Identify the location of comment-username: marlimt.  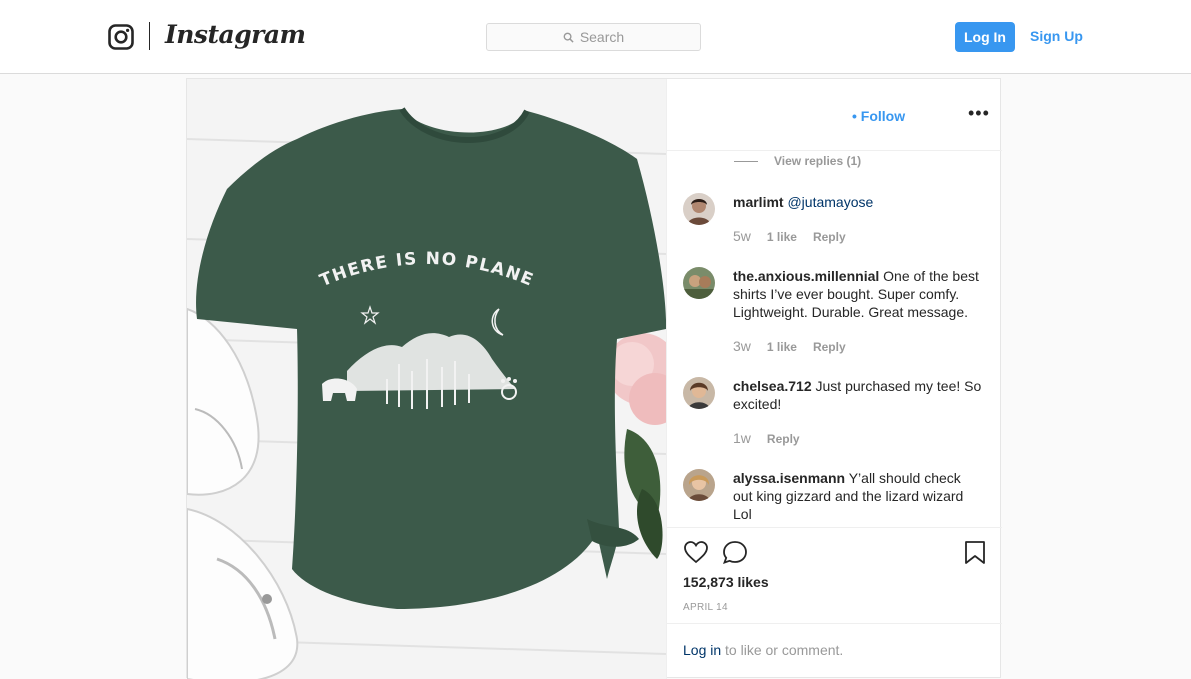
(758, 202).